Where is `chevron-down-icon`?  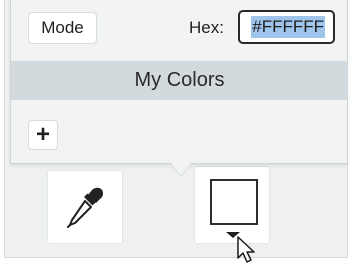
chevron-down-icon is located at coordinates (233, 235).